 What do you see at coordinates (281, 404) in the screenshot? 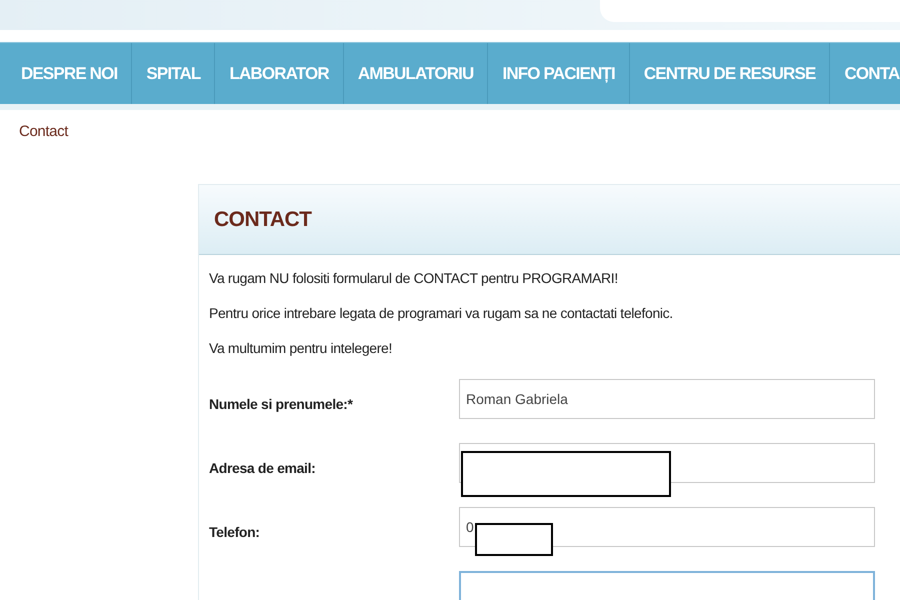
I see `field-label: Numele si prenumele:*` at bounding box center [281, 404].